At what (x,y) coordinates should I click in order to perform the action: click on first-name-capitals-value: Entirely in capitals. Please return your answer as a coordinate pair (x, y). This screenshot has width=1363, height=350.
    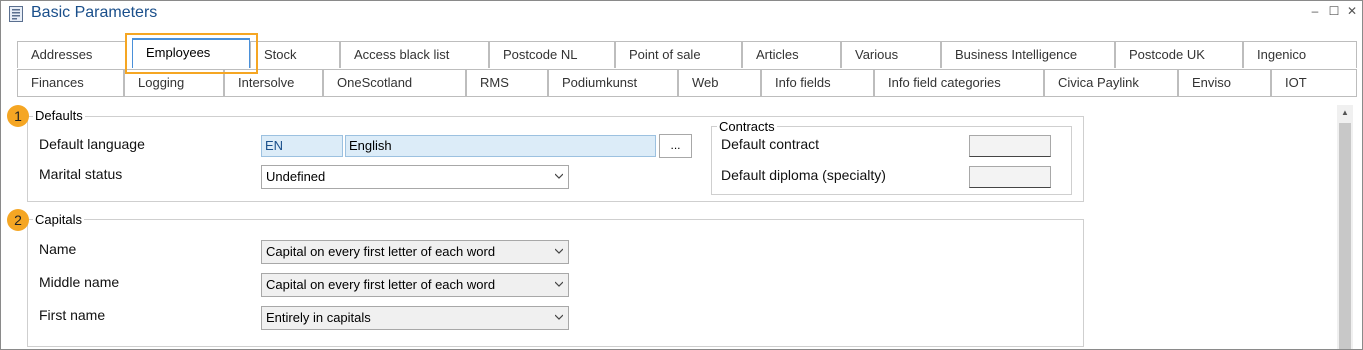
    Looking at the image, I should click on (318, 317).